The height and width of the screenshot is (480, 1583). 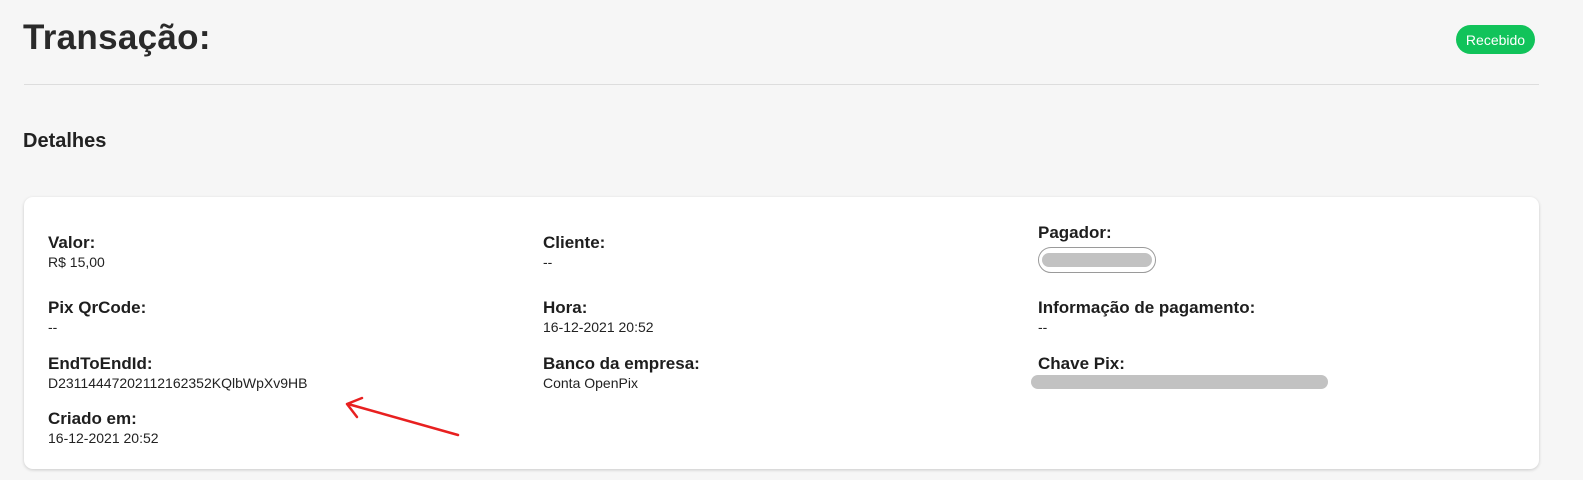 What do you see at coordinates (72, 242) in the screenshot?
I see `field-label: Valor:` at bounding box center [72, 242].